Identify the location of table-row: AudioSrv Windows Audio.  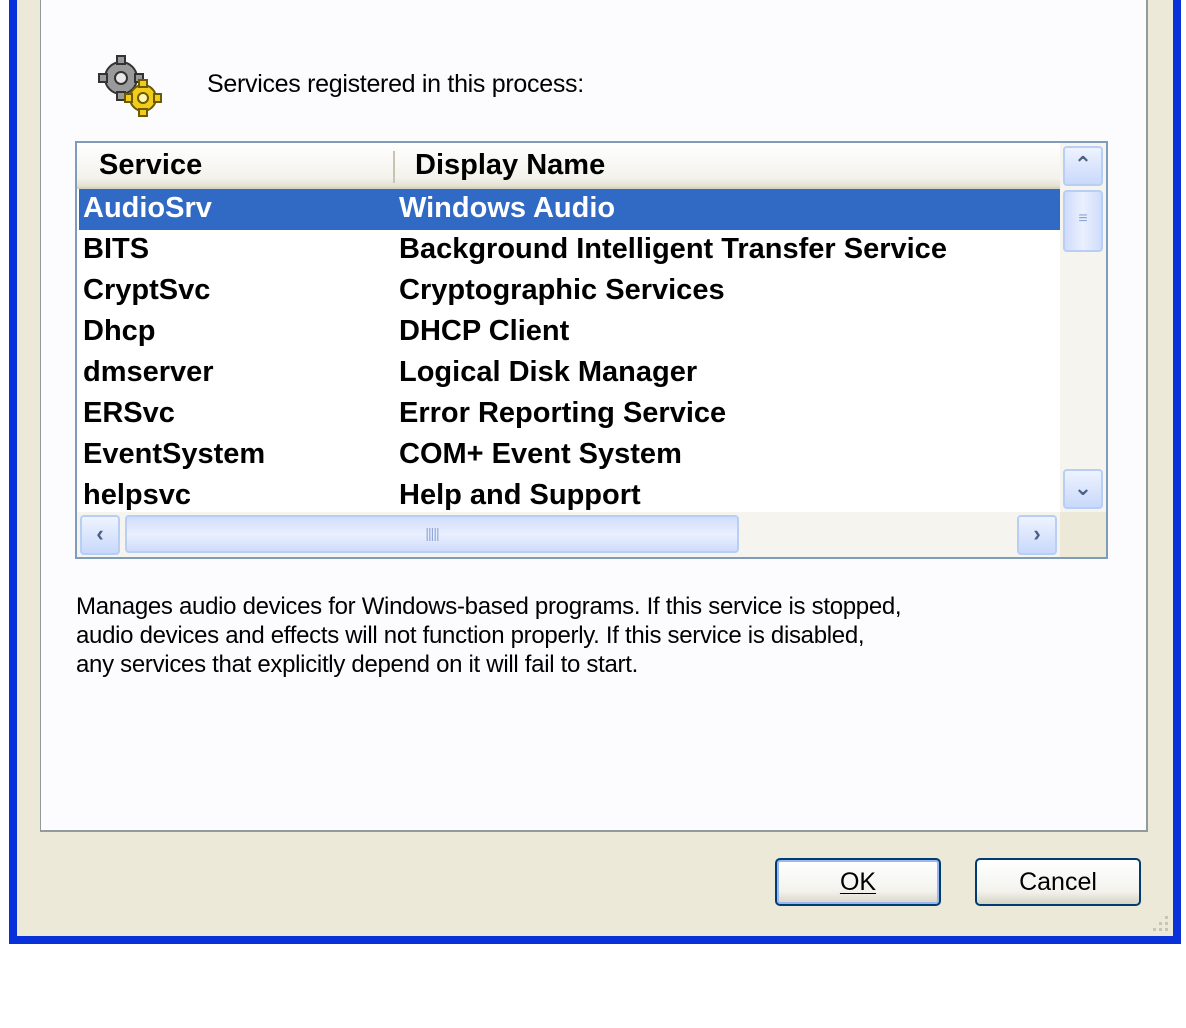
(569, 209).